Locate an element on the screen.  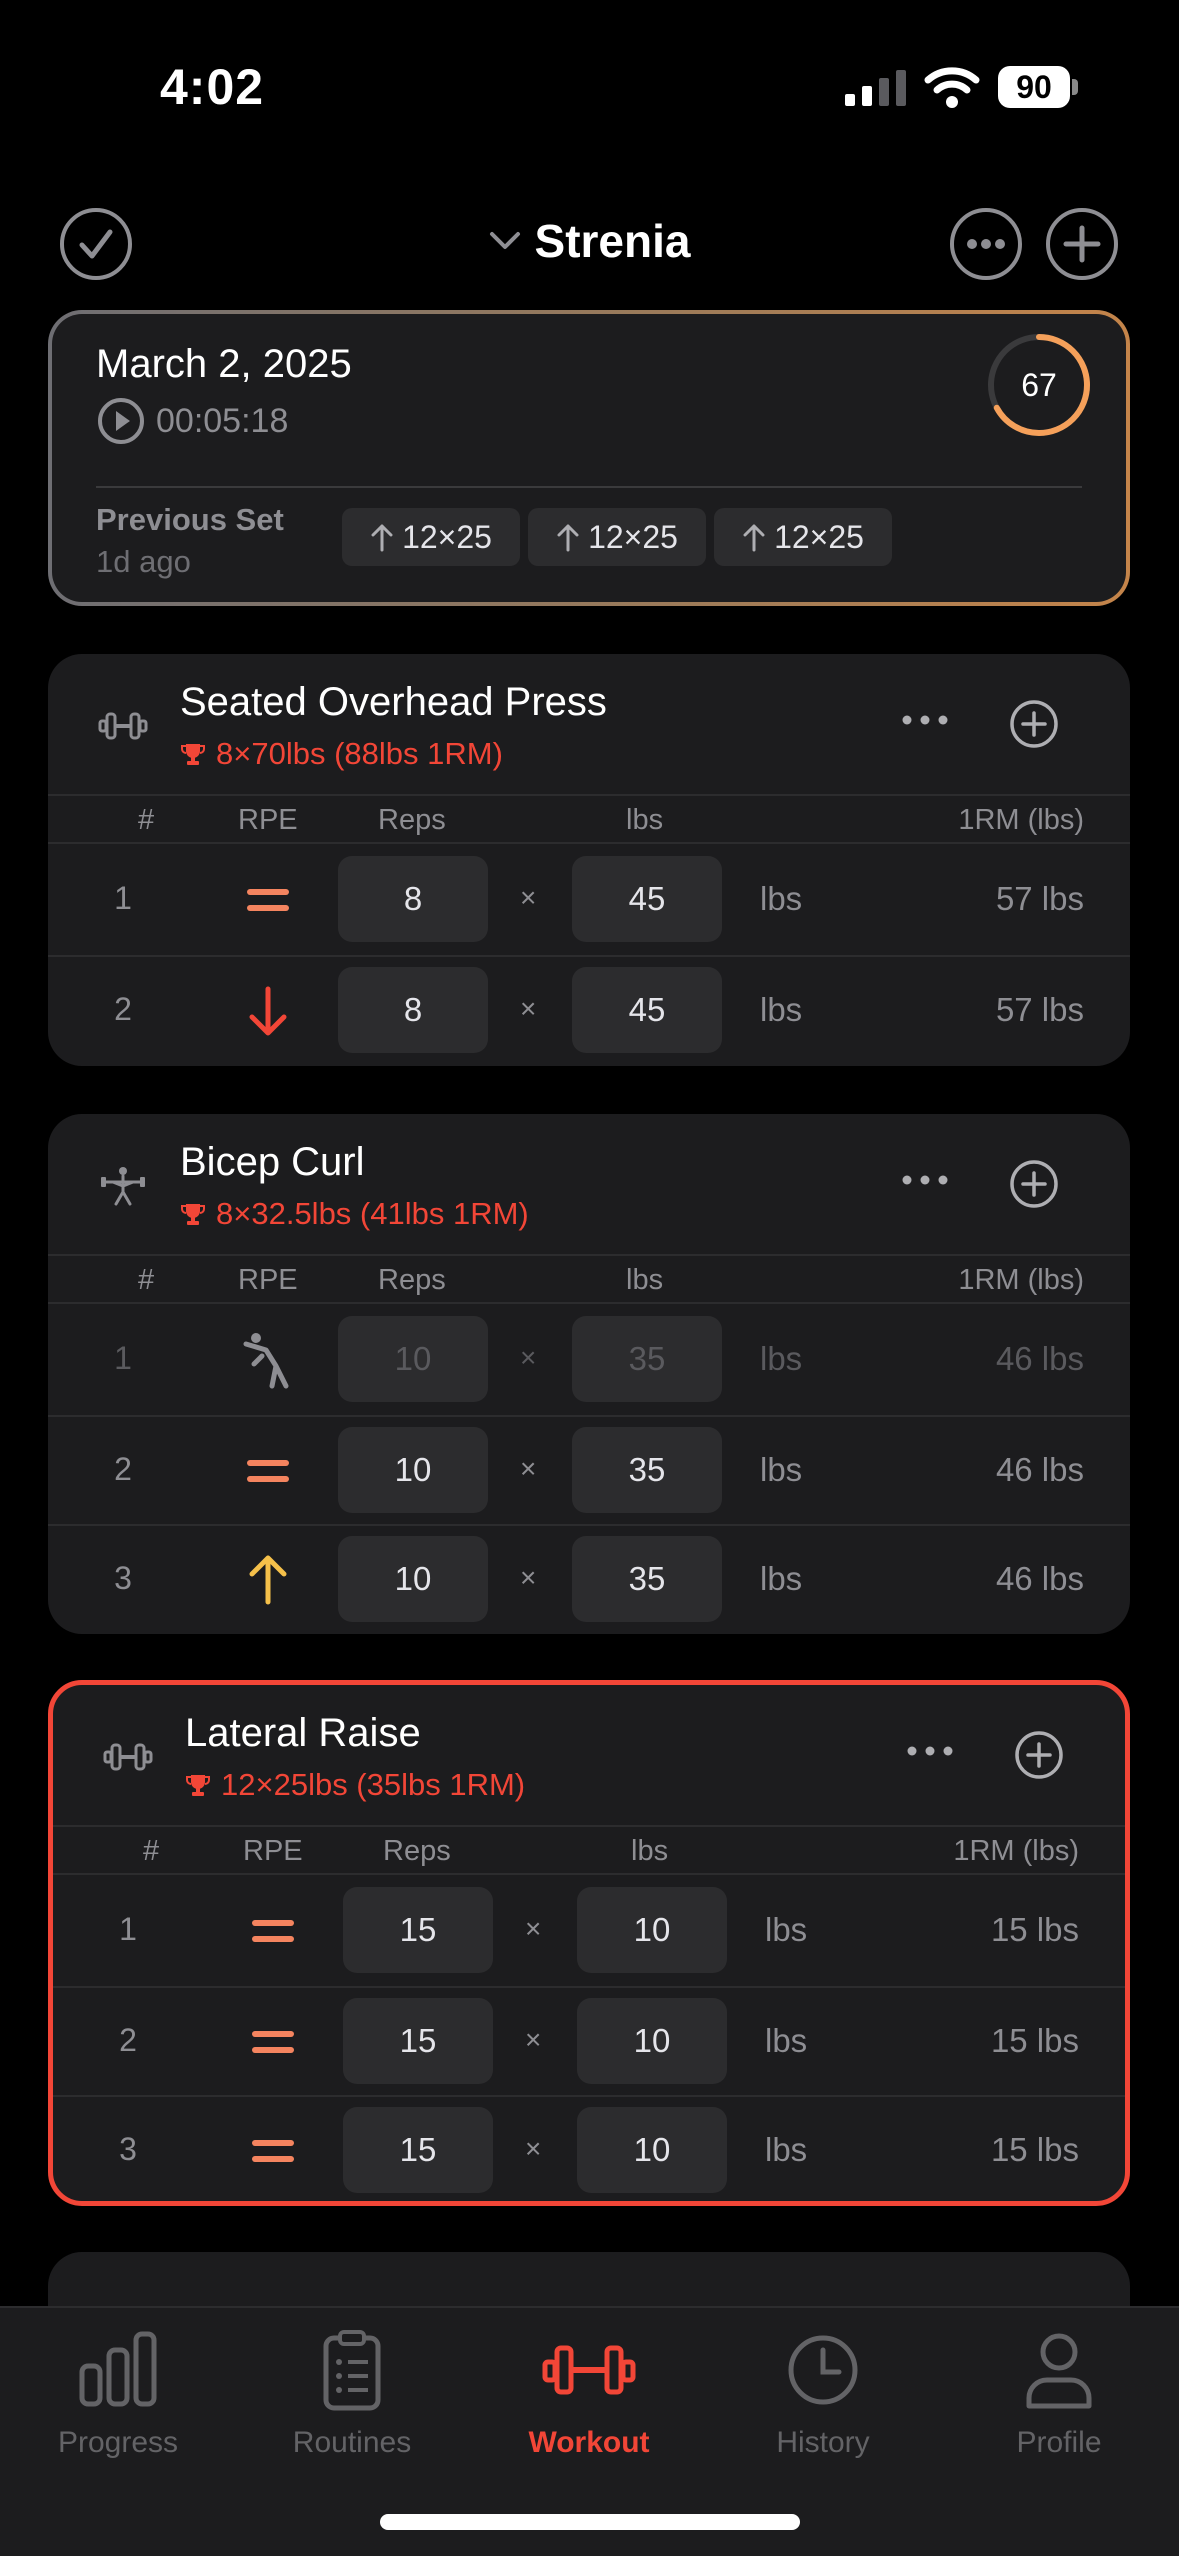
status-bar: 4:02 90 is located at coordinates (589, 85).